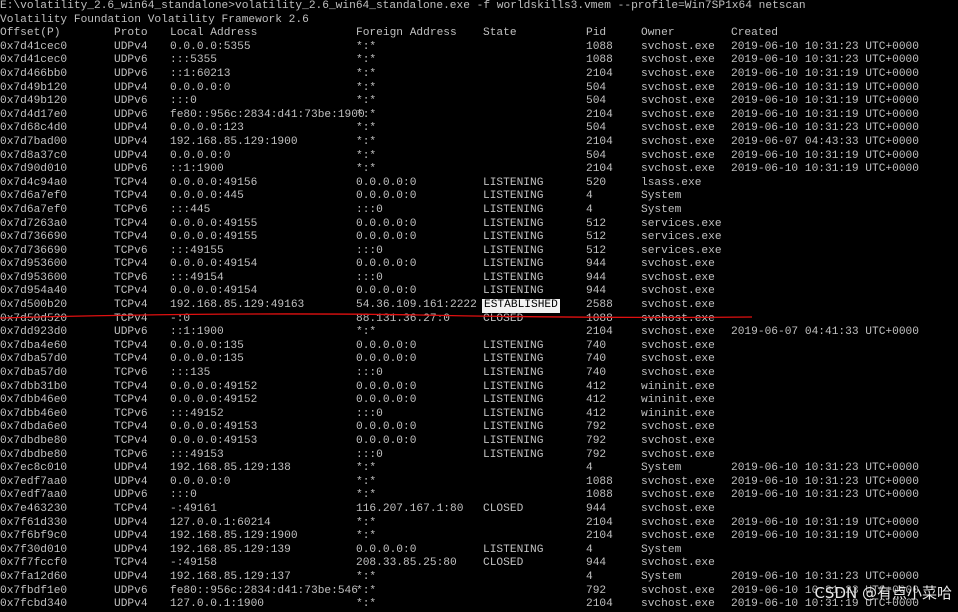  What do you see at coordinates (34, 522) in the screenshot?
I see `cell-offset: 0x7f61d330` at bounding box center [34, 522].